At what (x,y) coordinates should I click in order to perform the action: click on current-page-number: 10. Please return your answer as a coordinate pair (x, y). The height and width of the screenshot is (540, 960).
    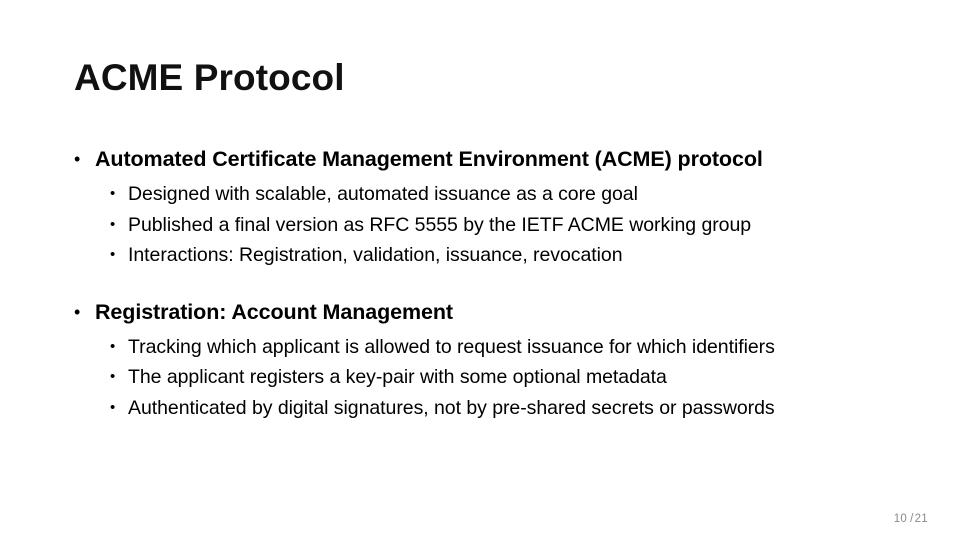
    Looking at the image, I should click on (900, 519).